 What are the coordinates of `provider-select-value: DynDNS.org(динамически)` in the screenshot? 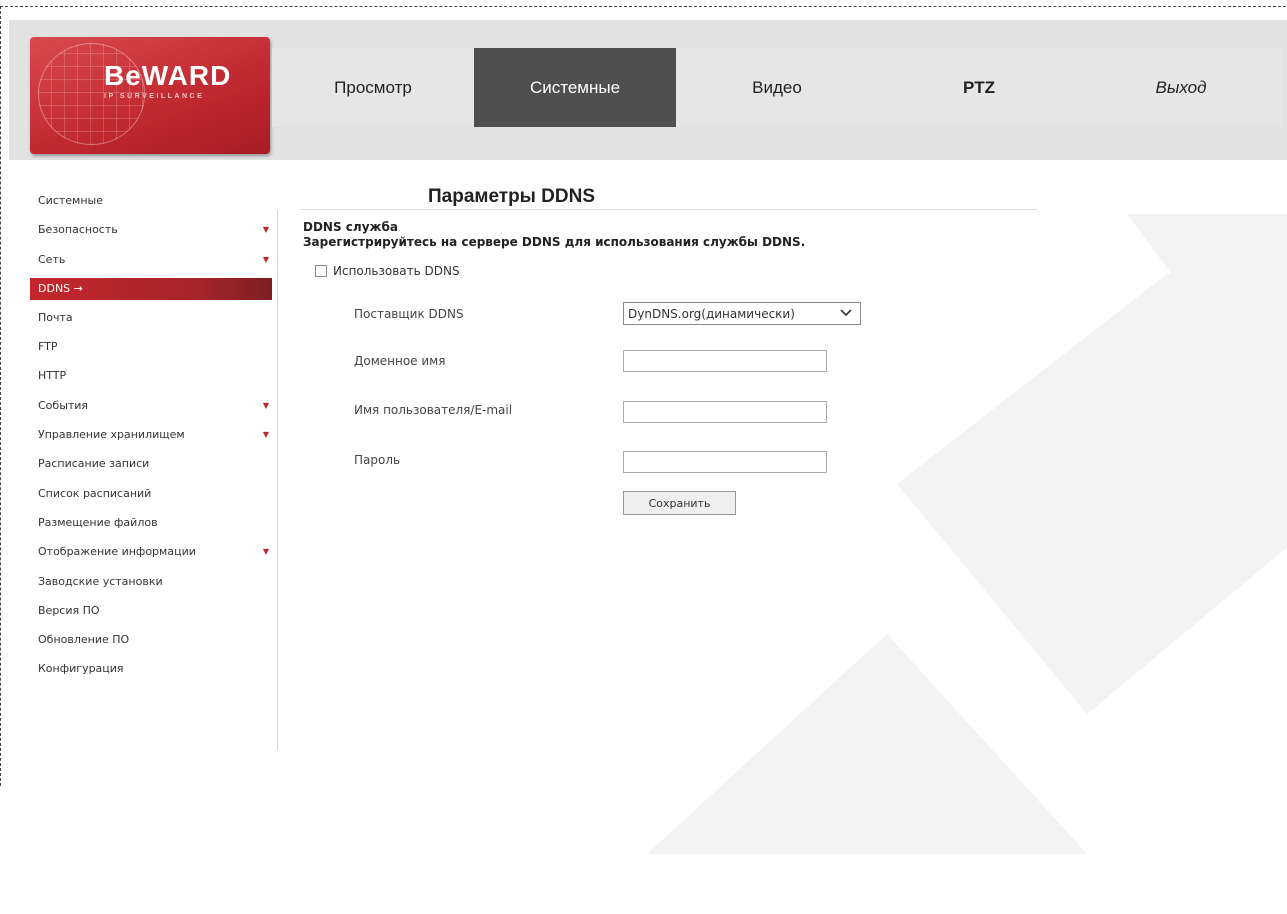 It's located at (711, 313).